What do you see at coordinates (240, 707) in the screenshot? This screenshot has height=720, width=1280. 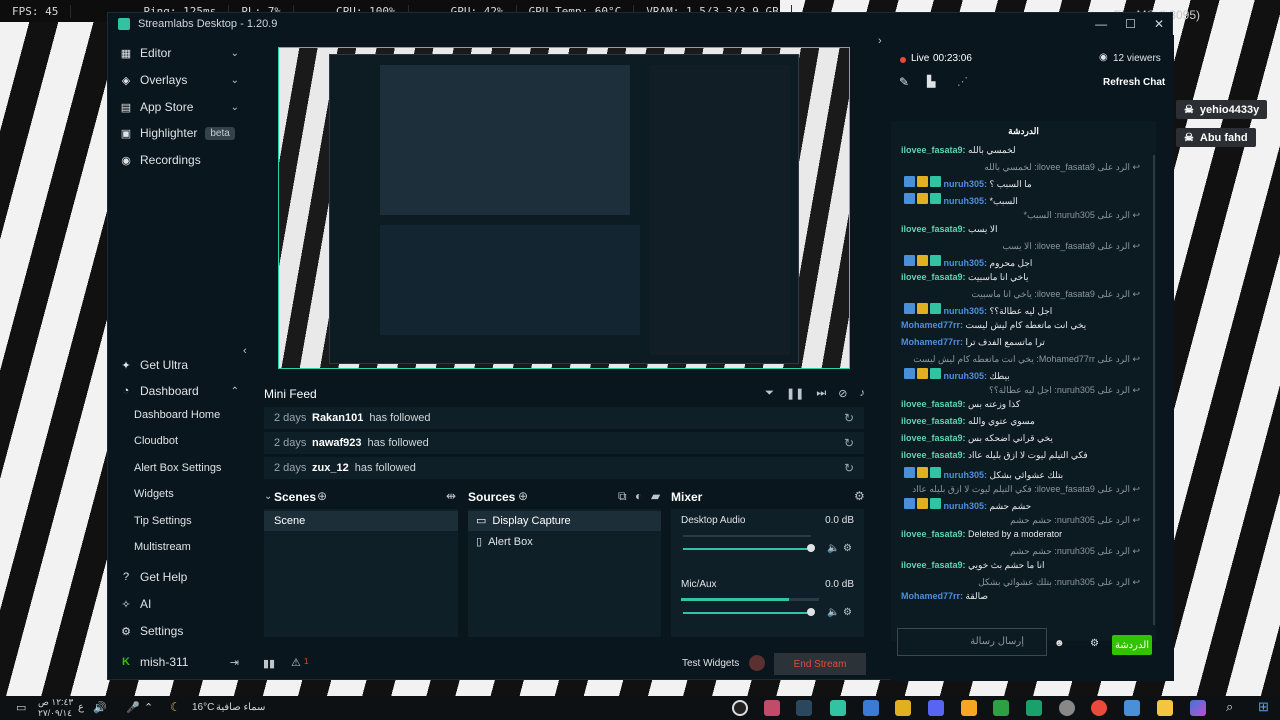 I see `weather-text: سماء صافية` at bounding box center [240, 707].